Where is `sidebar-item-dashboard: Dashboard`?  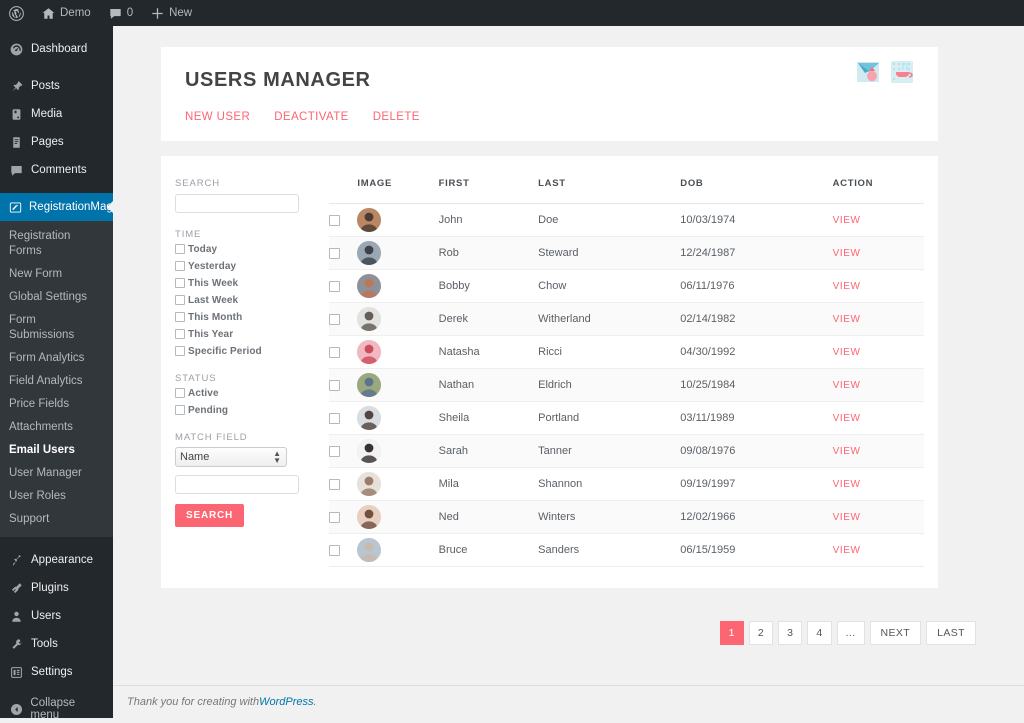 sidebar-item-dashboard: Dashboard is located at coordinates (56, 49).